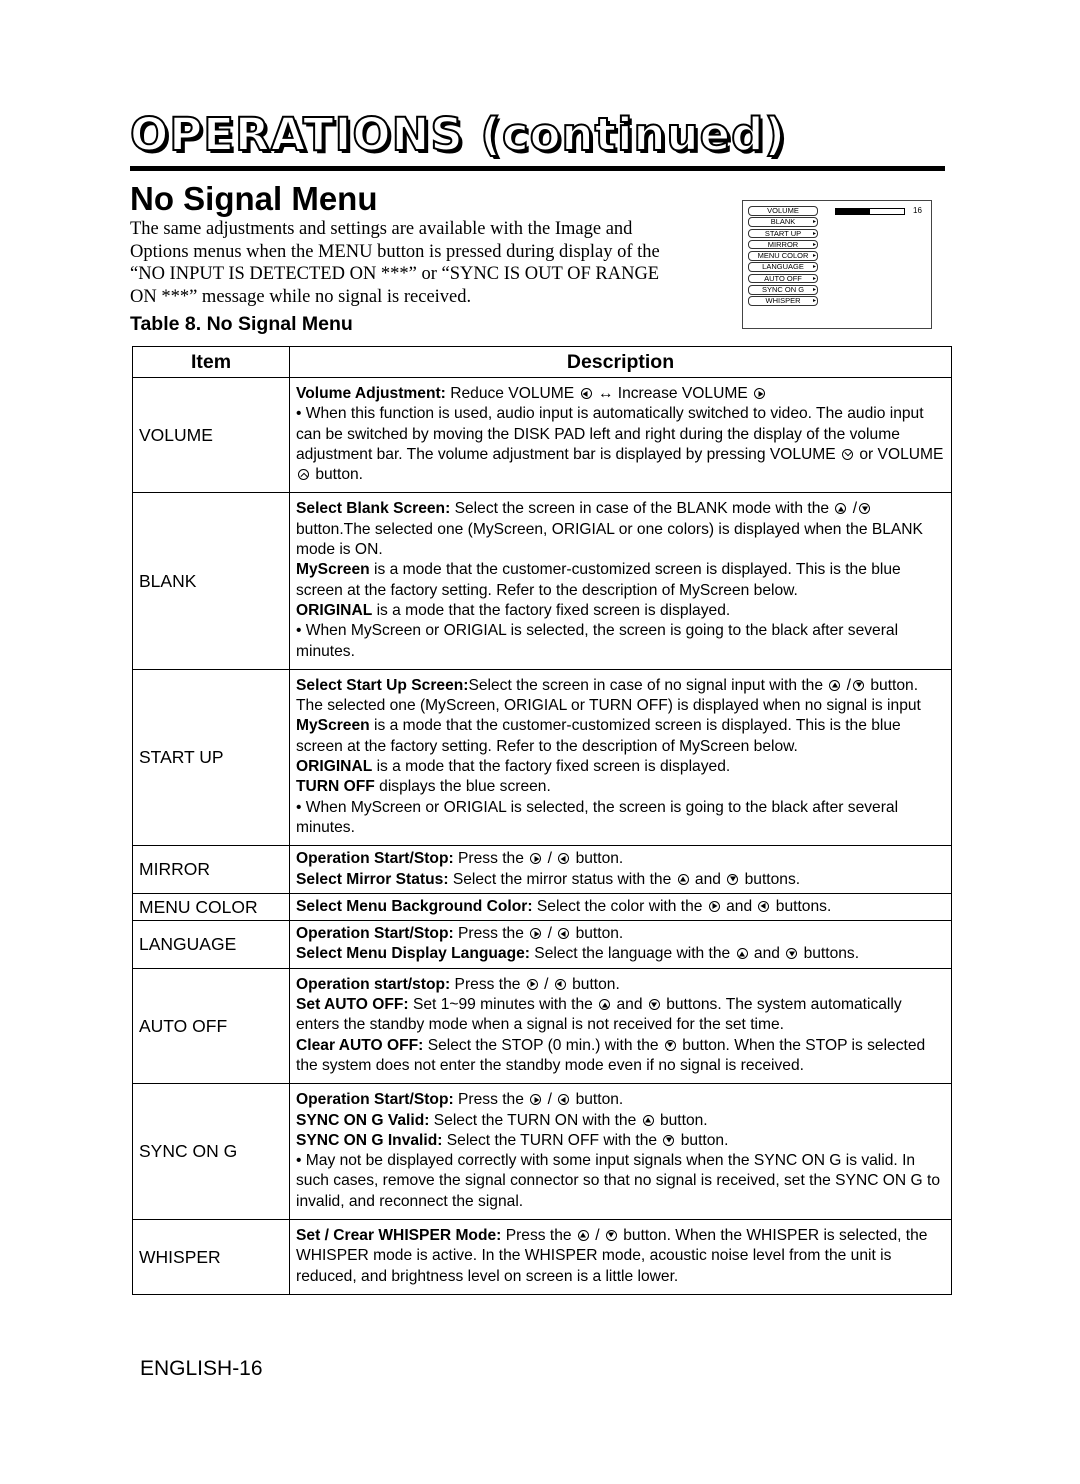 The height and width of the screenshot is (1484, 1080). I want to click on menu-preview-item: START UP ▸, so click(783, 233).